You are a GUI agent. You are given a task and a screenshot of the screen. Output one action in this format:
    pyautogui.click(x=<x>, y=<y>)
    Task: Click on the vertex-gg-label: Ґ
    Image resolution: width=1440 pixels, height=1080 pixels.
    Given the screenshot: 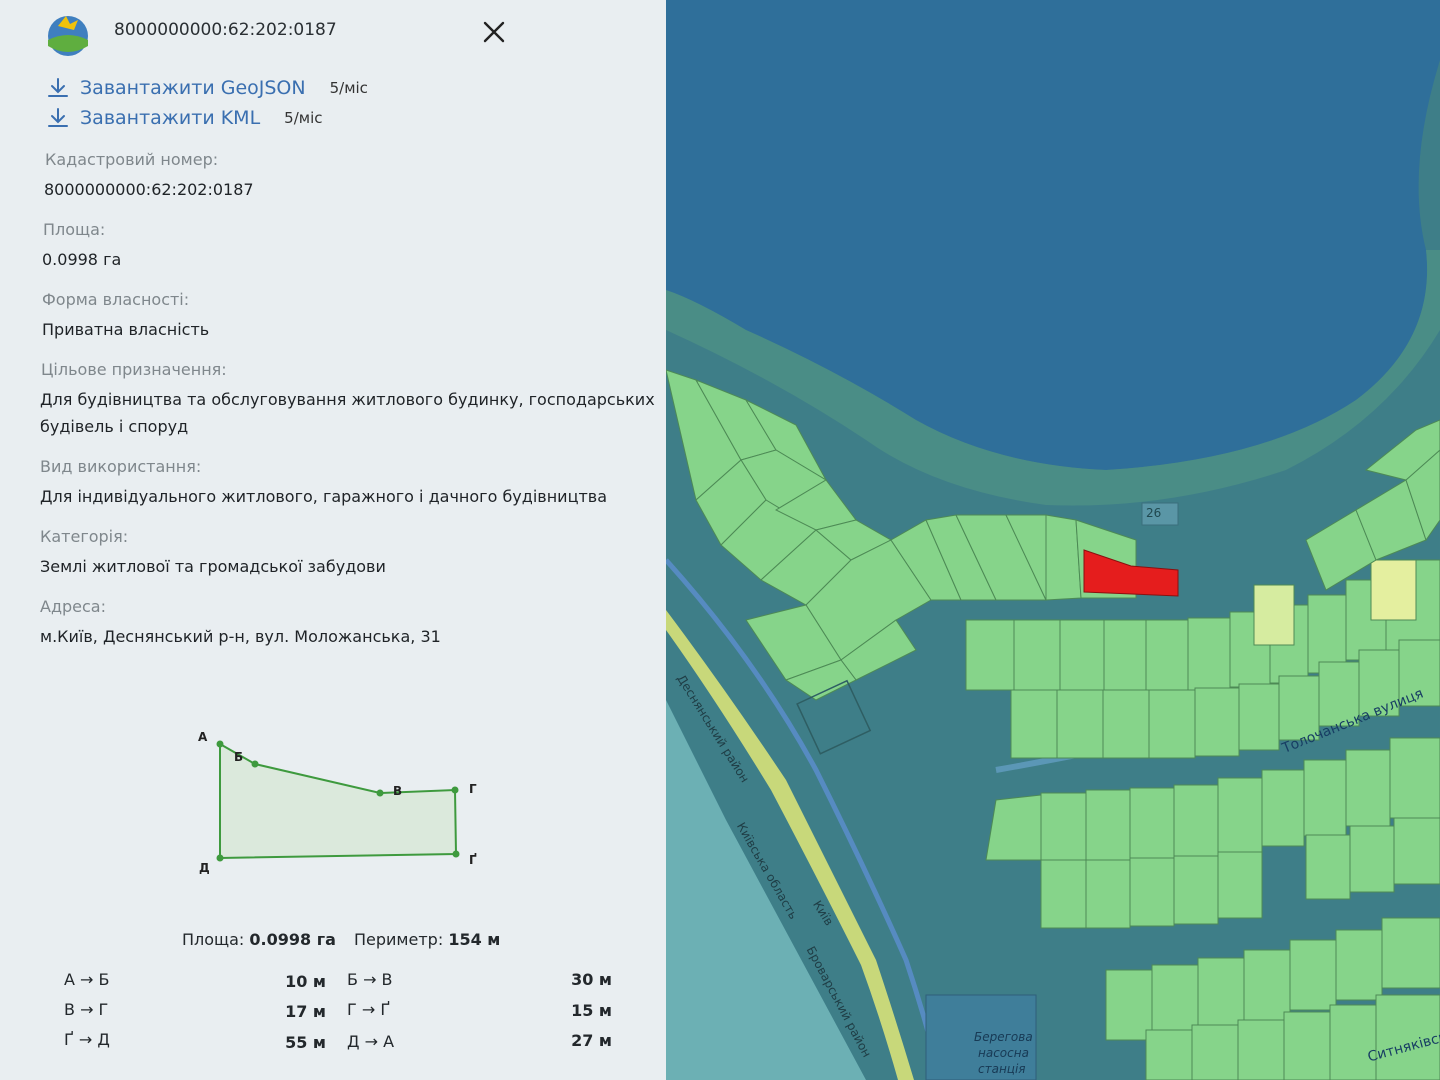 What is the action you would take?
    pyautogui.click(x=473, y=860)
    